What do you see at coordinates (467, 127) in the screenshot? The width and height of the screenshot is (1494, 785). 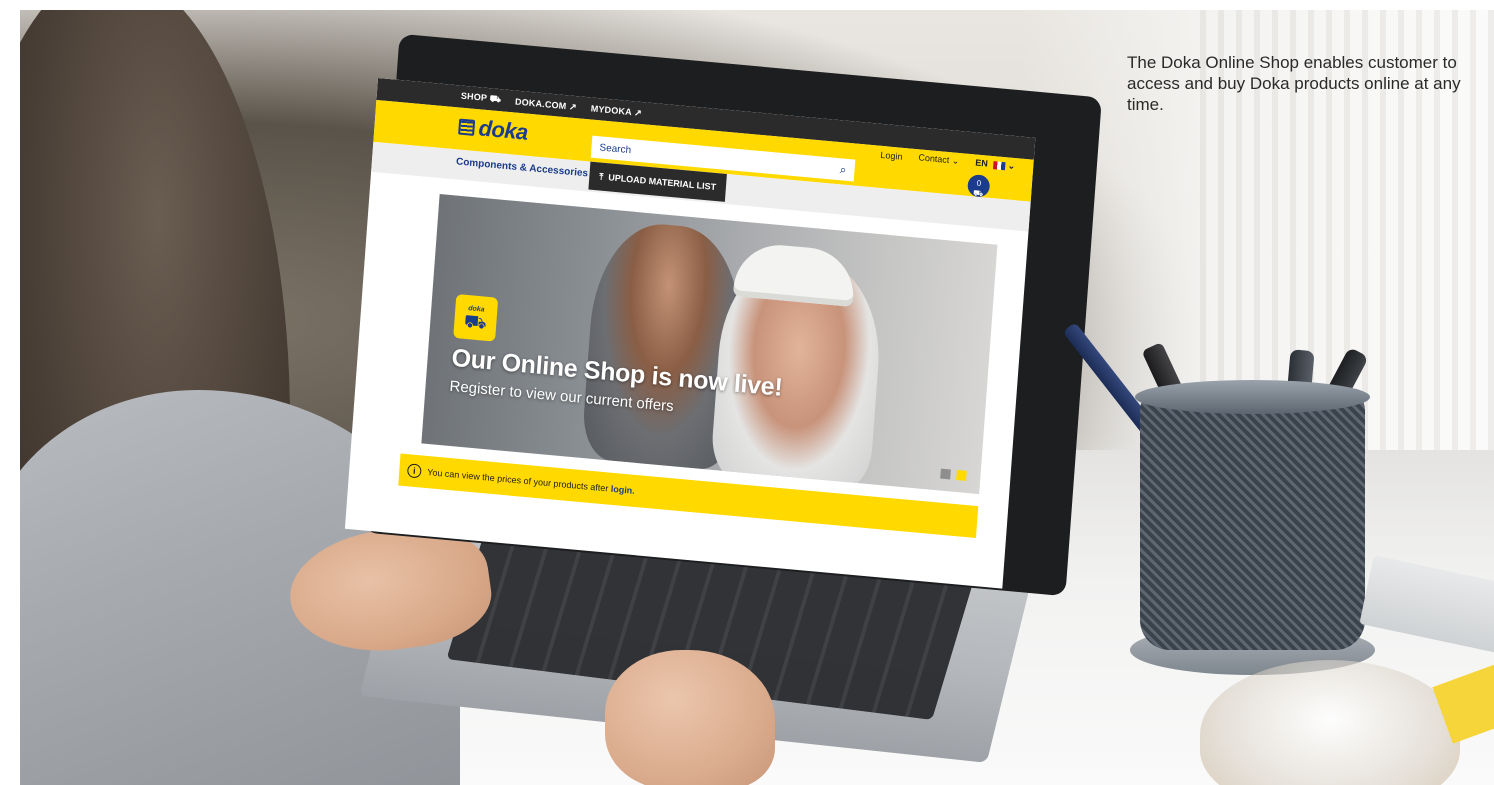 I see `doka-logo-icon` at bounding box center [467, 127].